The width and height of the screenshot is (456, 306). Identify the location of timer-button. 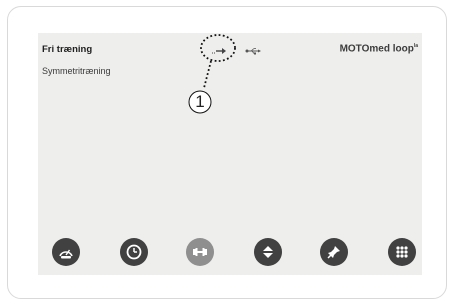
(134, 252).